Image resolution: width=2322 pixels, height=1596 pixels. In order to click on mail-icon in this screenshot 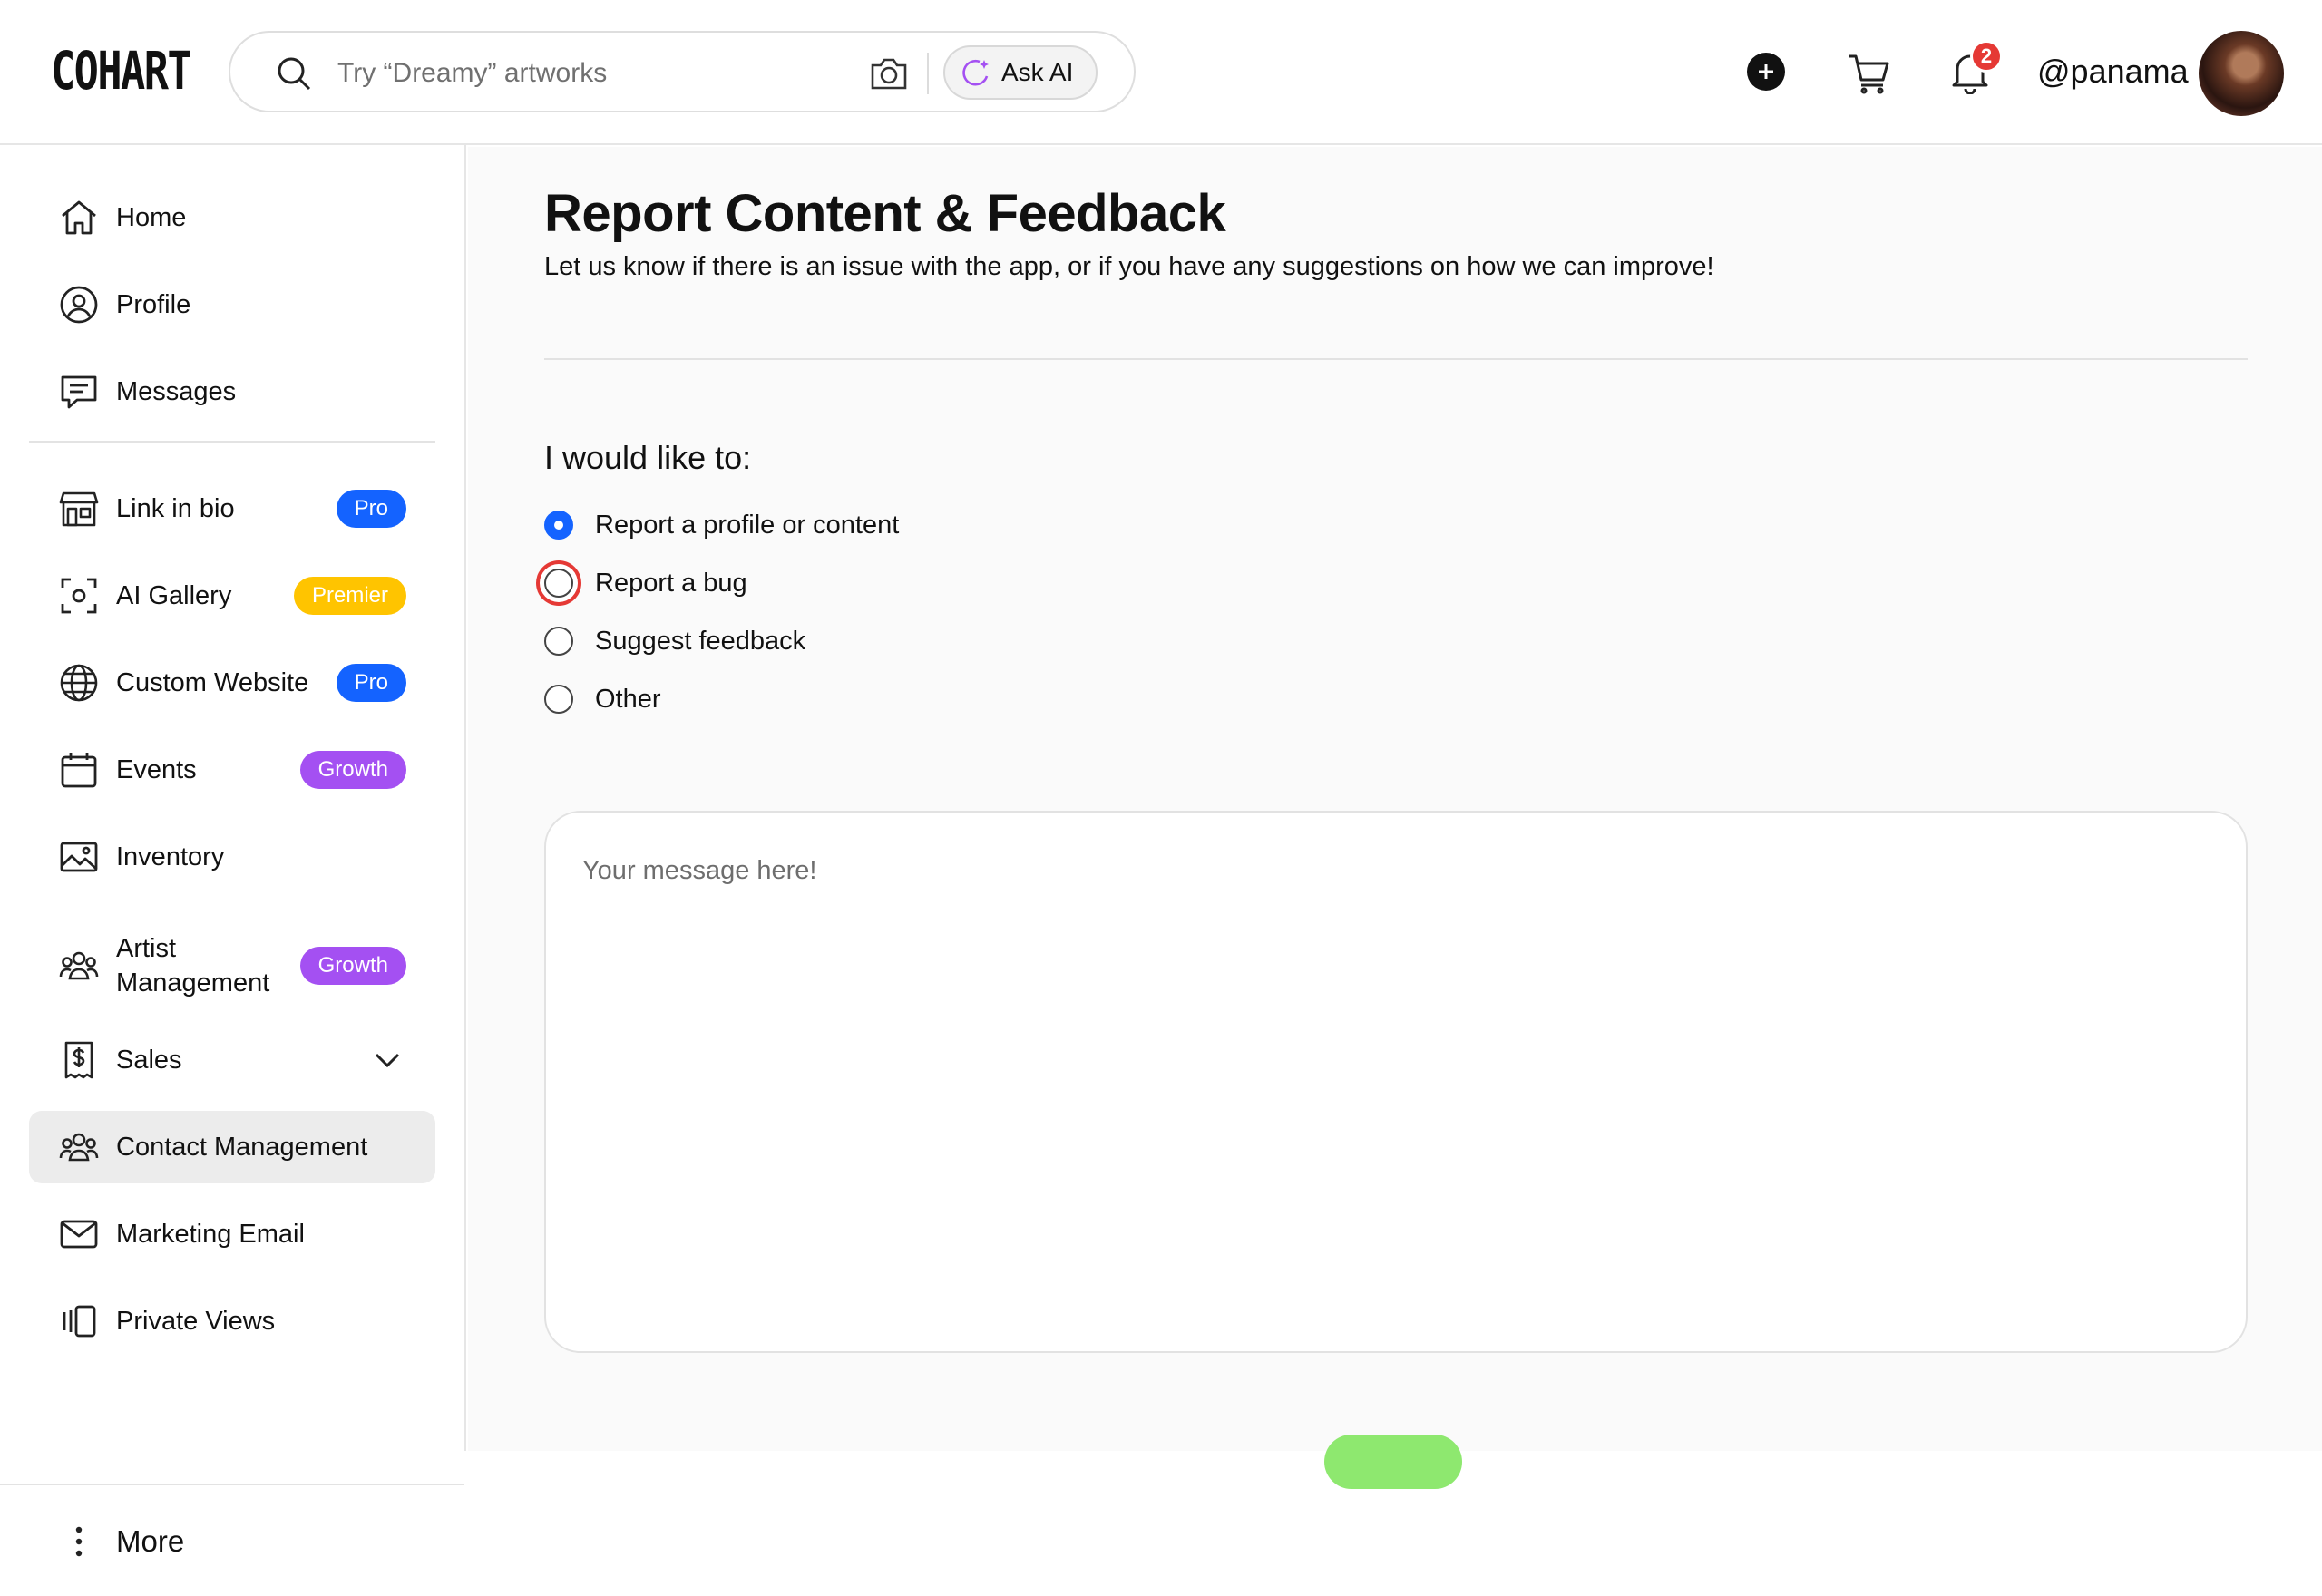, I will do `click(79, 1234)`.